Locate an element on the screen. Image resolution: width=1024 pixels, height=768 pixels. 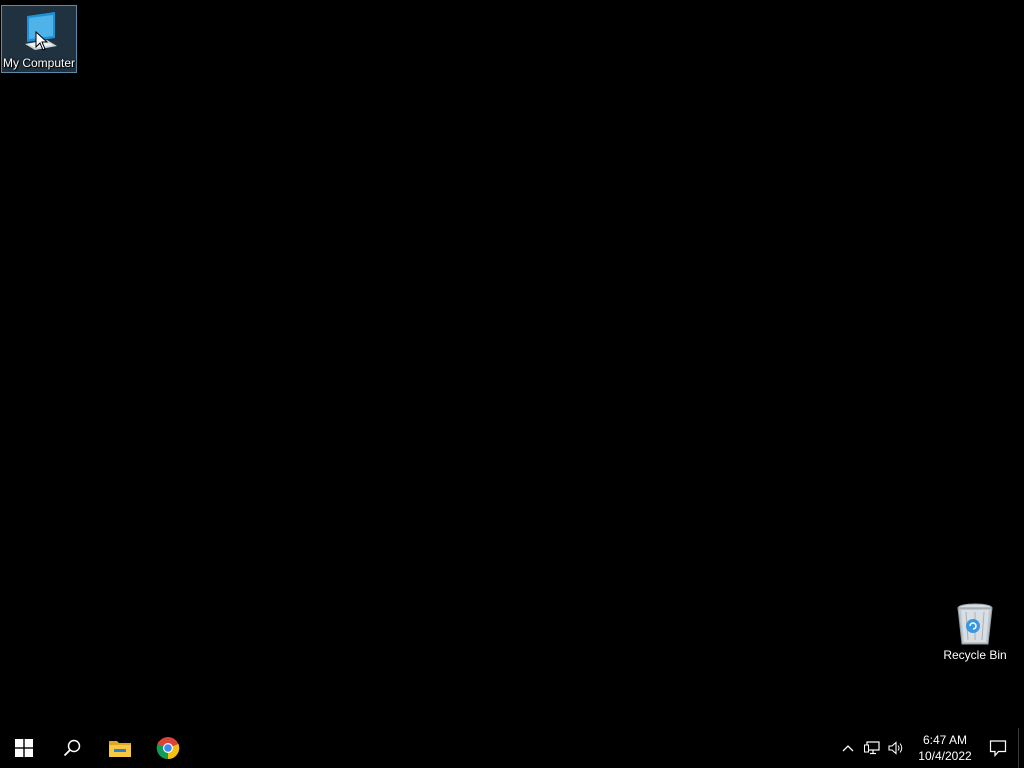
taskbar-file-explorer is located at coordinates (120, 748).